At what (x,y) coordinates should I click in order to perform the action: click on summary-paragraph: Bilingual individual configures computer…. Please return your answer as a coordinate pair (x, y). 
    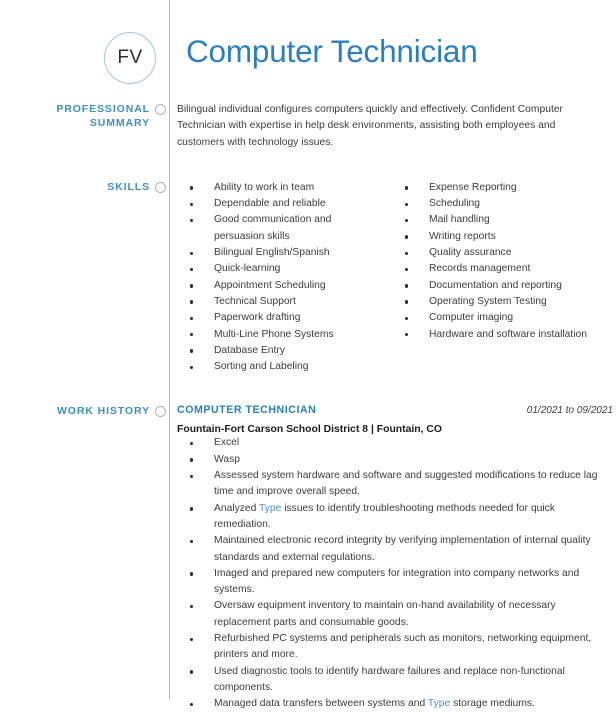
    Looking at the image, I should click on (370, 126).